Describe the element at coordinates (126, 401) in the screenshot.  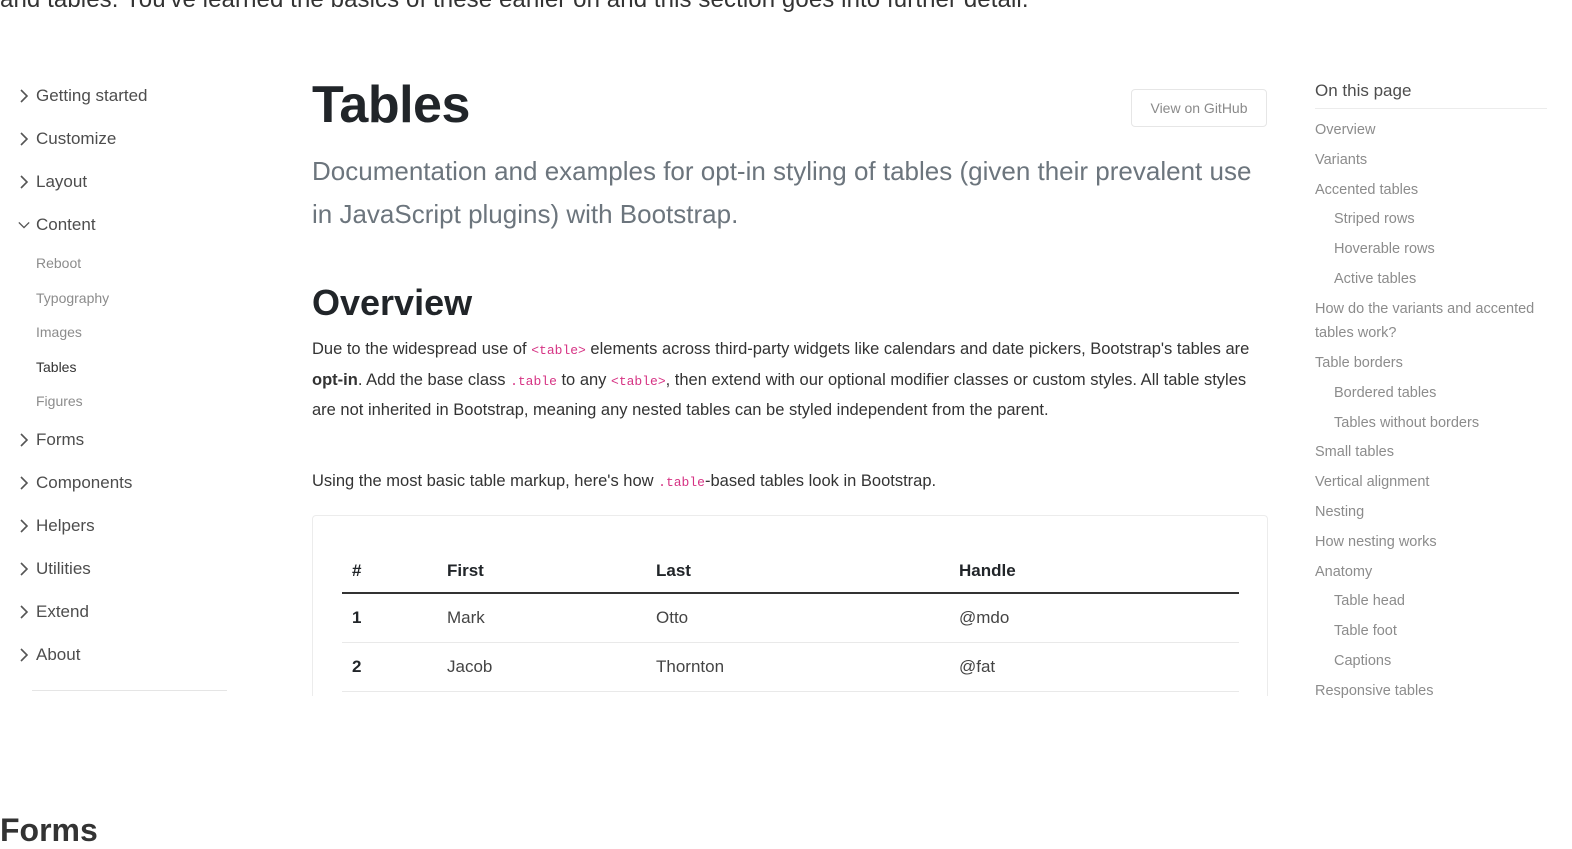
I see `sidebar-subitem-figures: Figures` at that location.